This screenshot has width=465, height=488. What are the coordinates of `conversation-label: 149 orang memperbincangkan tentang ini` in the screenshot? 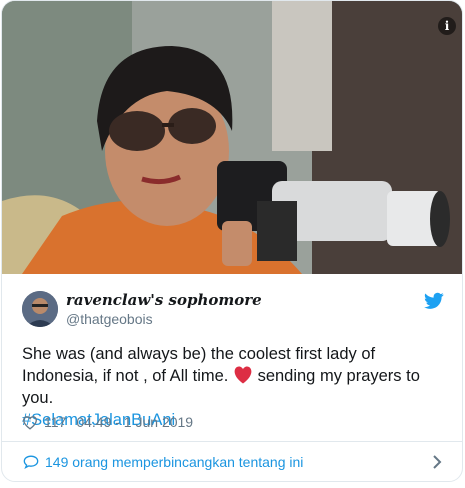 It's located at (174, 462).